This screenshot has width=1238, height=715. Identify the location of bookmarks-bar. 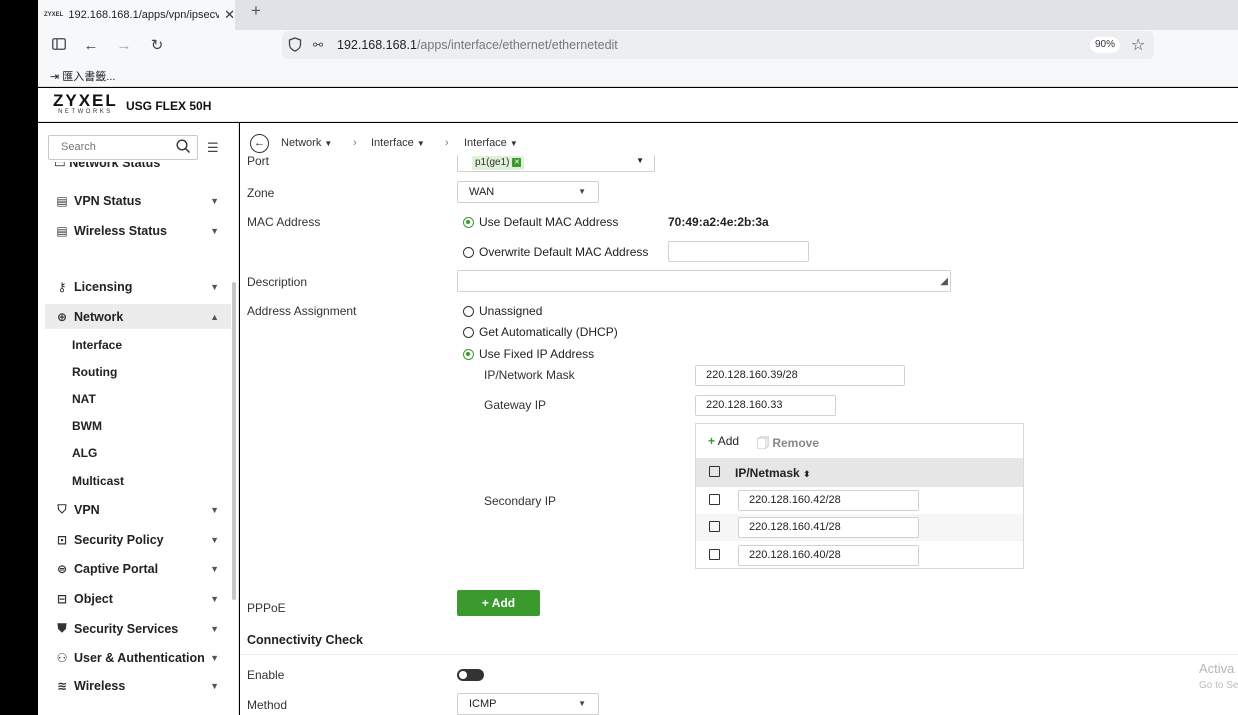
(638, 75).